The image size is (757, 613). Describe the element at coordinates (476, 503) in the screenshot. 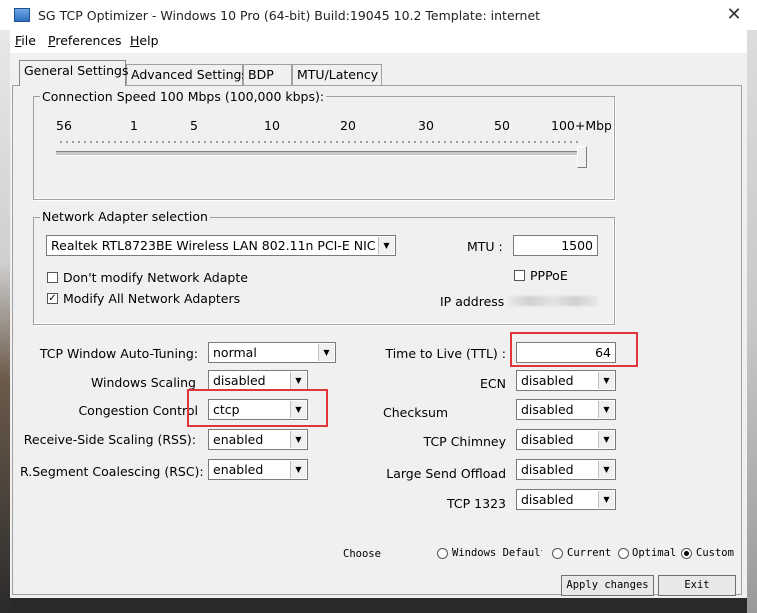

I see `tcp-1323-label: TCP 1323` at that location.